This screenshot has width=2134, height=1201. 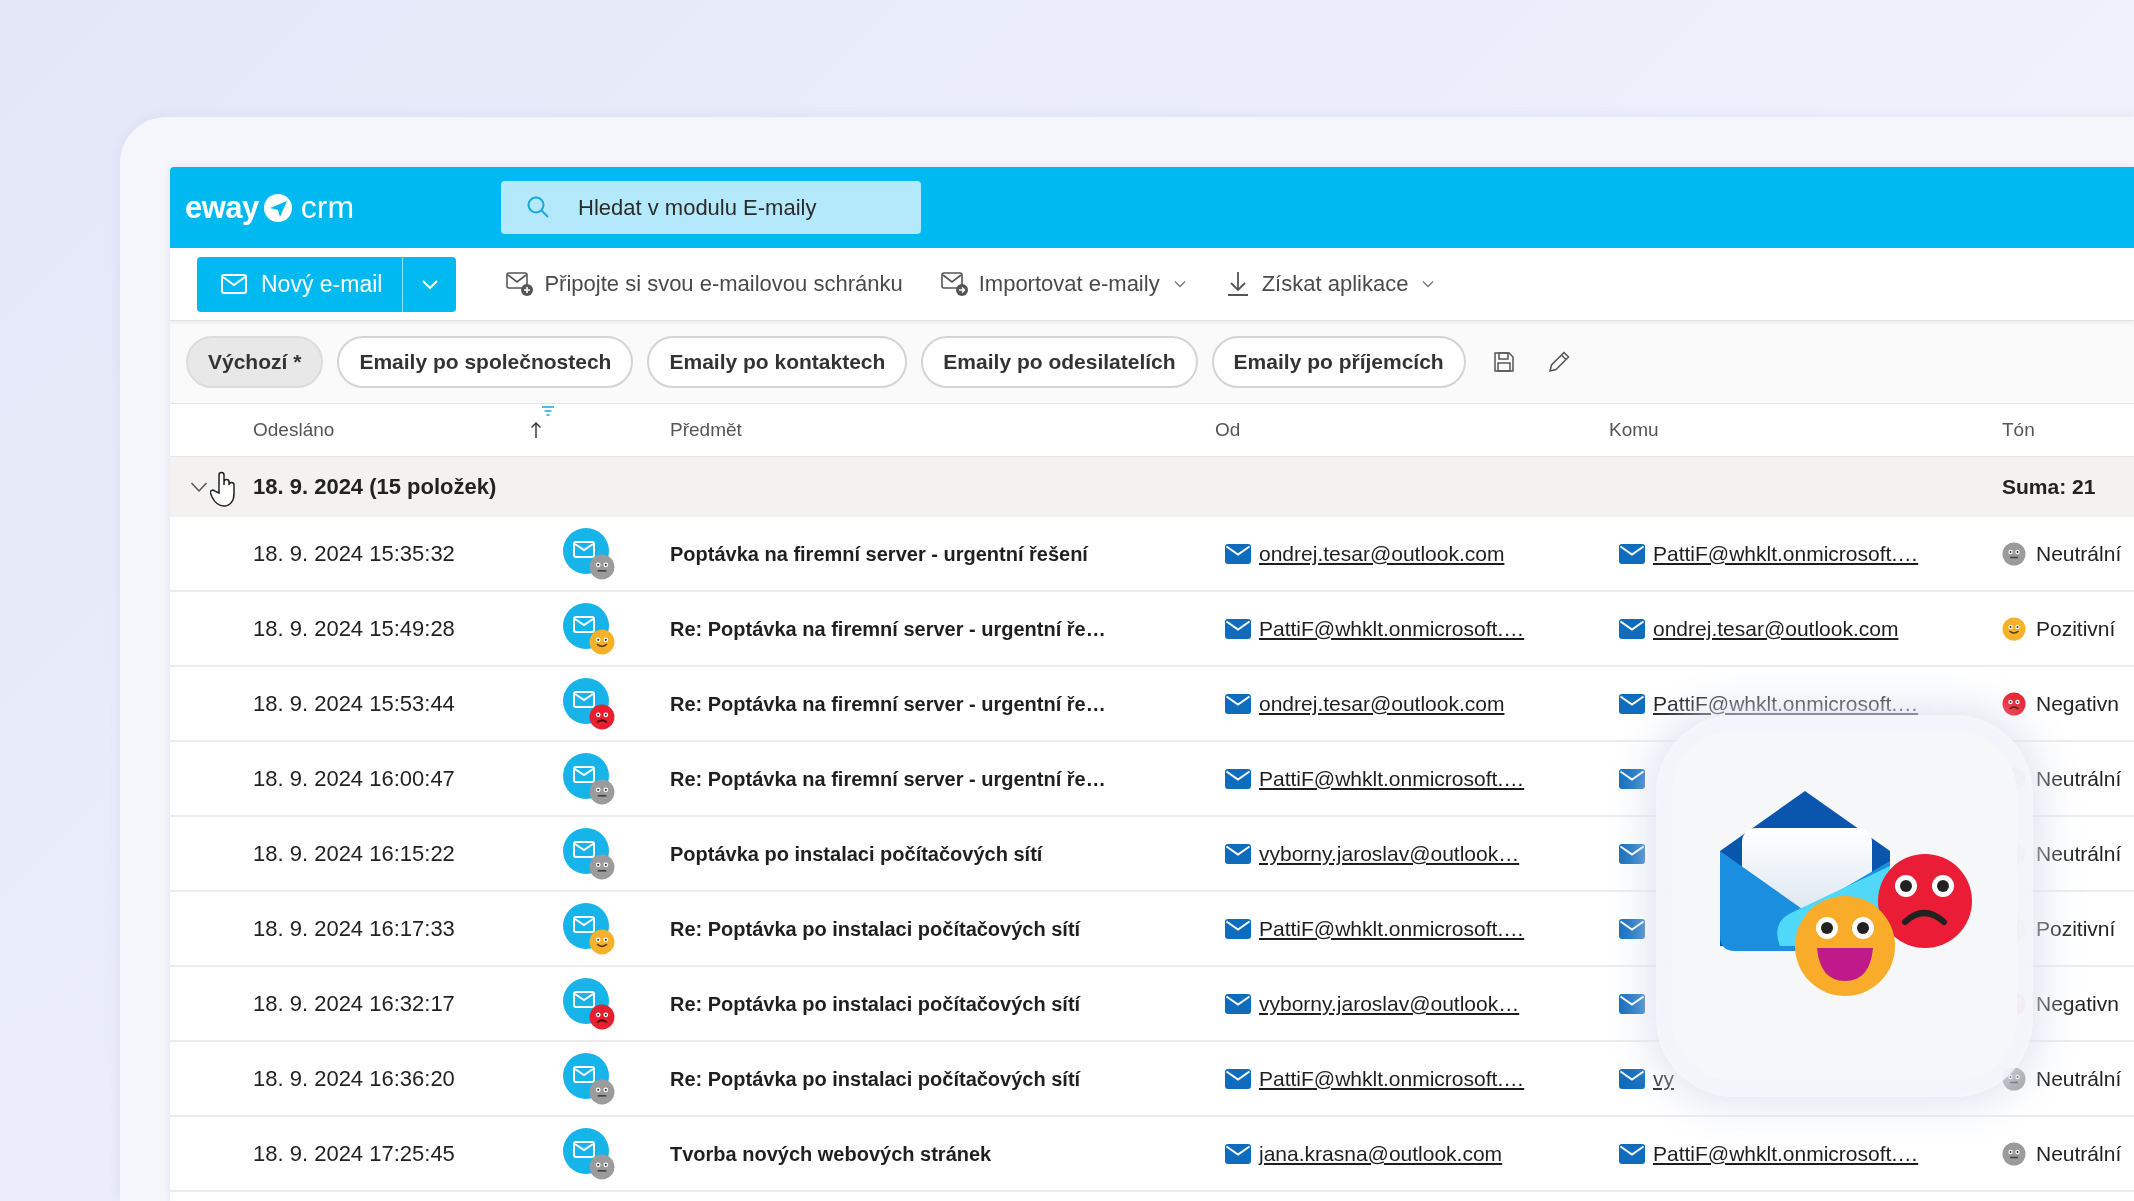 What do you see at coordinates (879, 553) in the screenshot?
I see `email-subject: Poptávka na firemní server - urgentní řešení` at bounding box center [879, 553].